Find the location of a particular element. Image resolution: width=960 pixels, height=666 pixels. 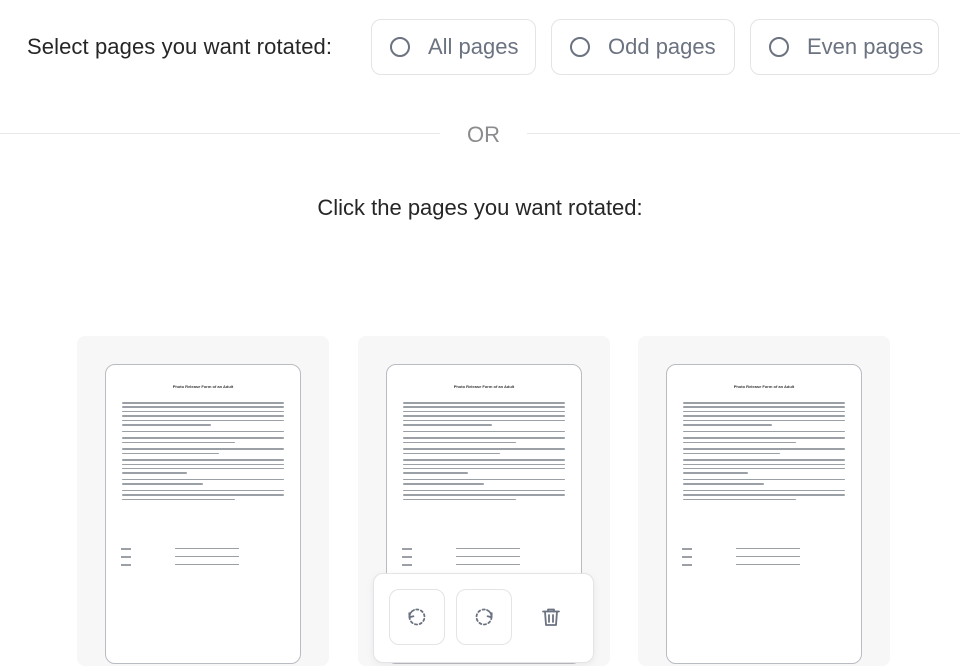

odd-pages-radio is located at coordinates (580, 47).